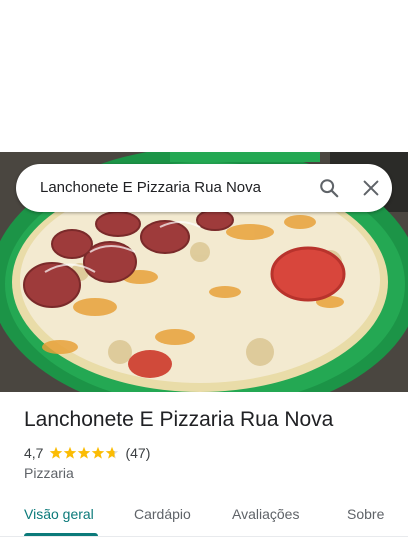  I want to click on search-input: Lanchonete E Pizzaria Rua Nova, so click(150, 188).